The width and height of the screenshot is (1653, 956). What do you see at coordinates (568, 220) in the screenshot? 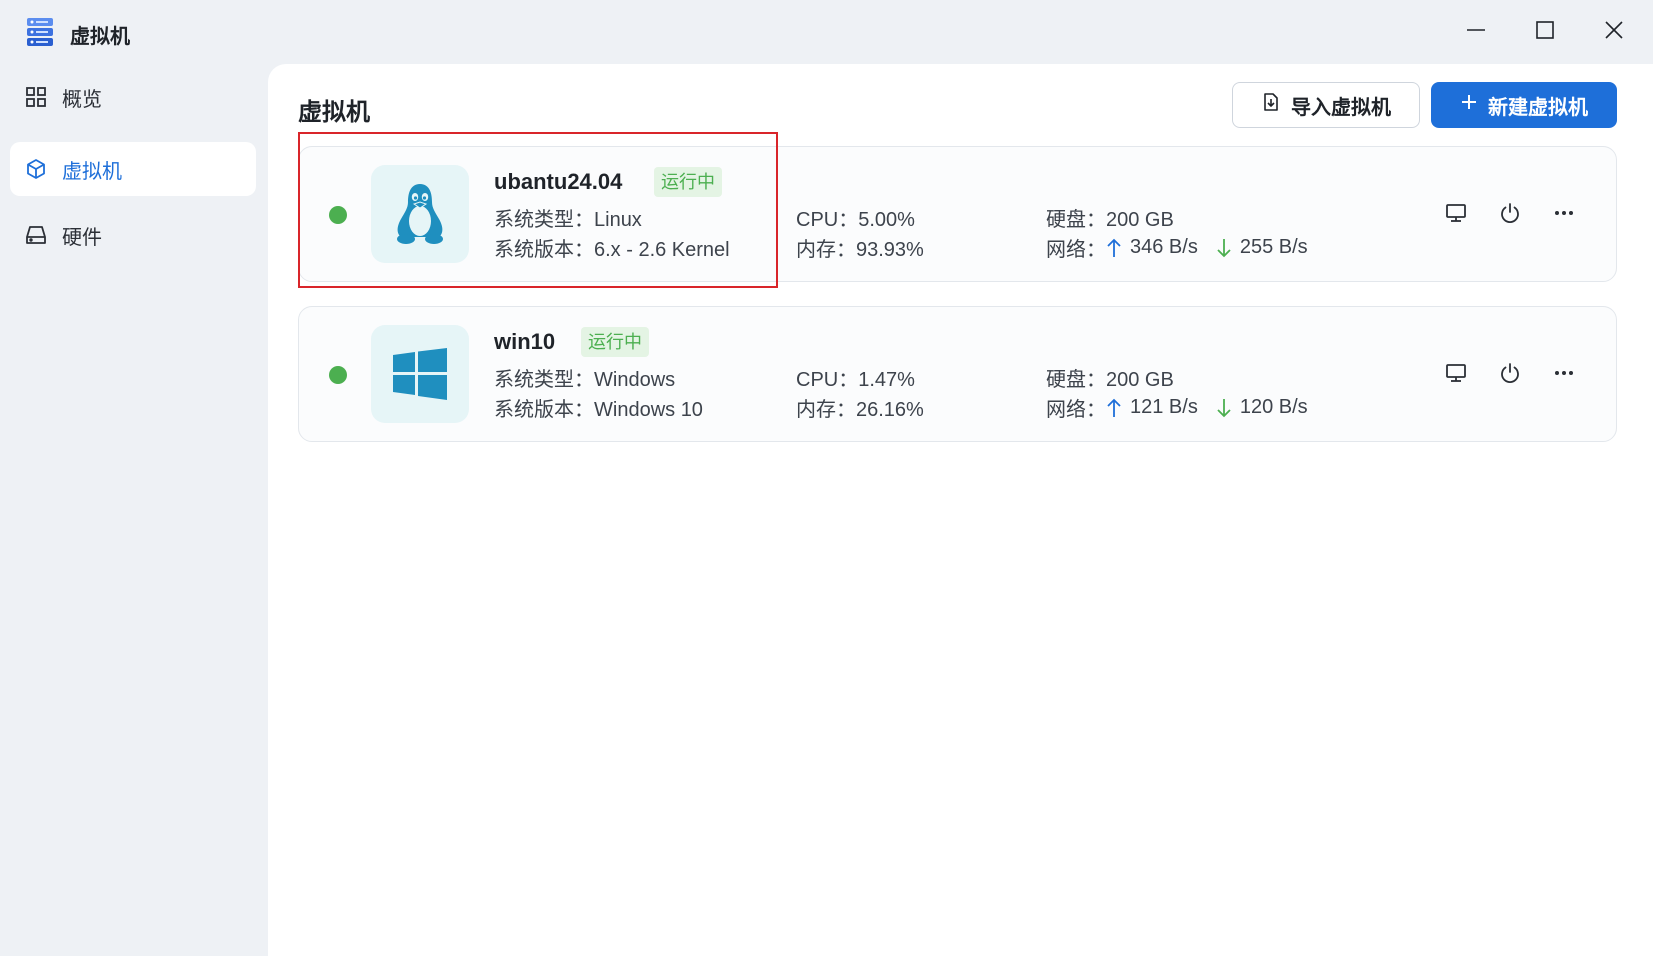
I see `os-type: 系统类型：Linux` at bounding box center [568, 220].